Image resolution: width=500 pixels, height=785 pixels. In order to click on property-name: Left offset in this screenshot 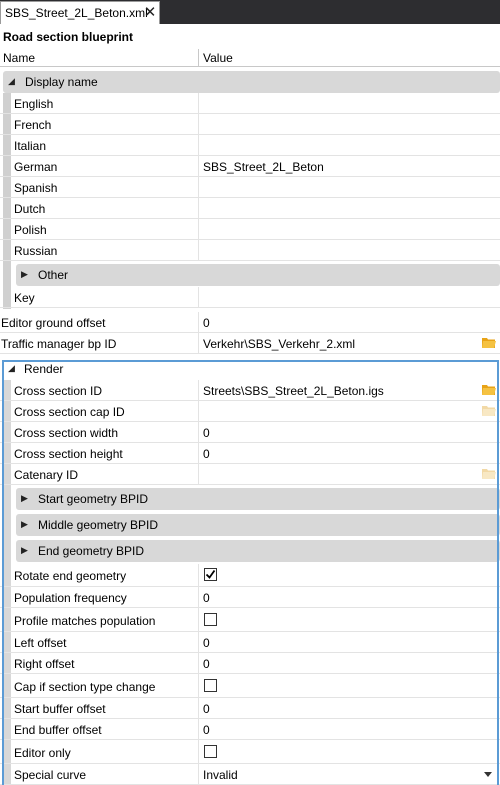, I will do `click(40, 643)`.